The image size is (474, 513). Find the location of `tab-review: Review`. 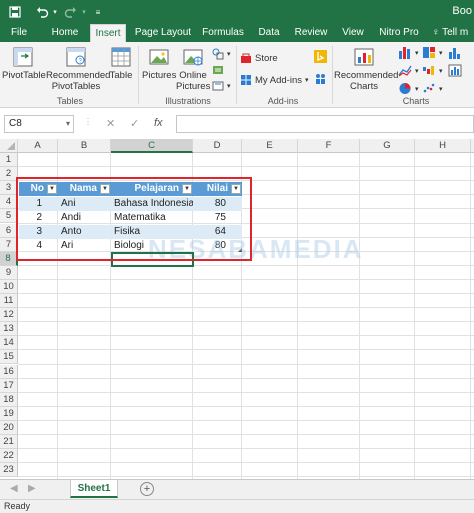

tab-review: Review is located at coordinates (311, 33).